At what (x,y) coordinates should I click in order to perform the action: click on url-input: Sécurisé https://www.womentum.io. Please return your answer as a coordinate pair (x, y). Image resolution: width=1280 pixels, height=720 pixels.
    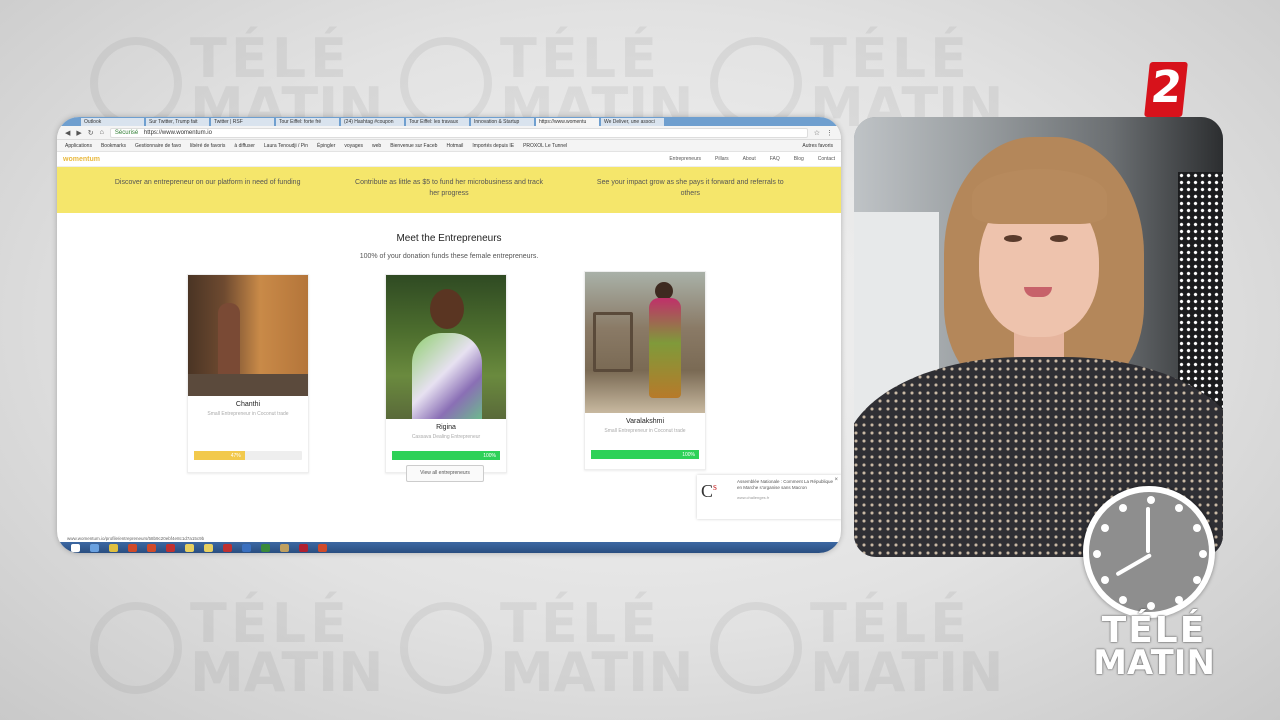
    Looking at the image, I should click on (458, 132).